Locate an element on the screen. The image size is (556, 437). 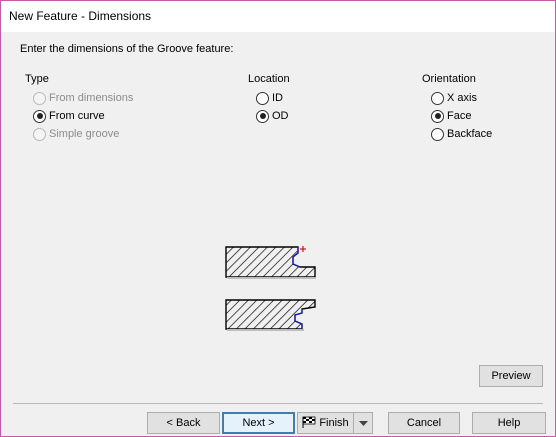
title-bar: New Feature - Dimensions is located at coordinates (278, 16).